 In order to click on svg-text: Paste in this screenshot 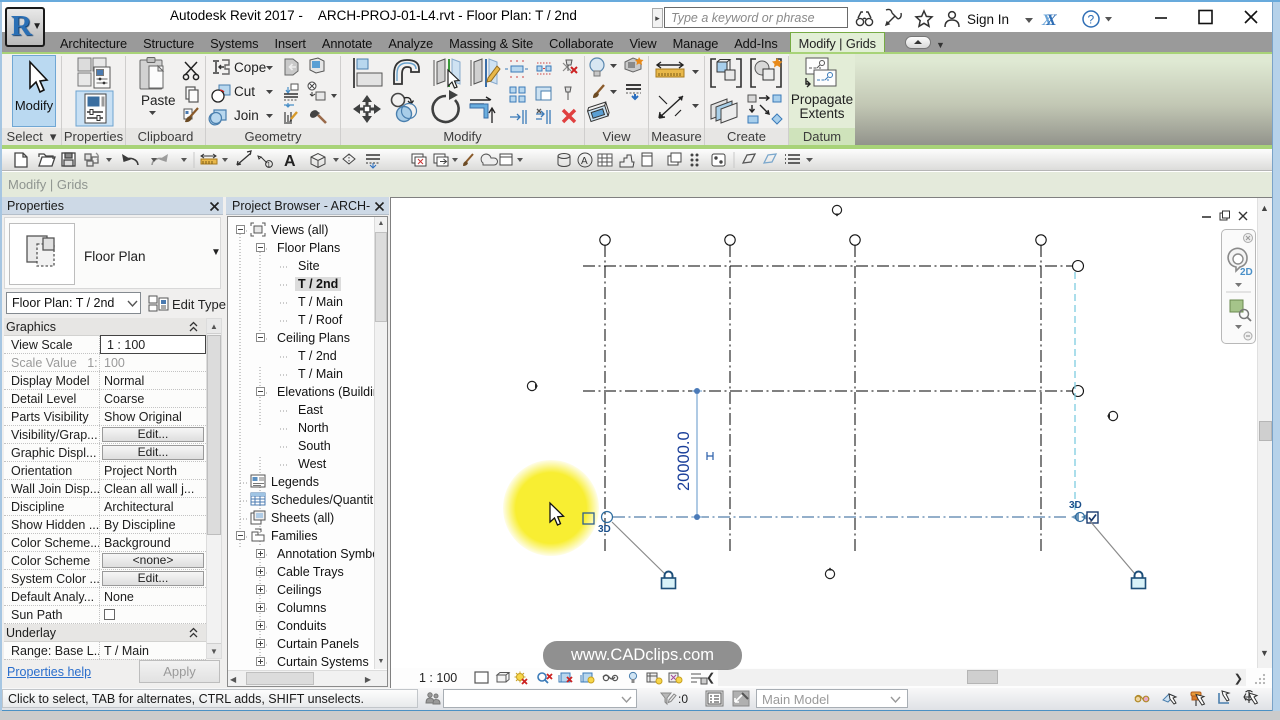, I will do `click(158, 100)`.